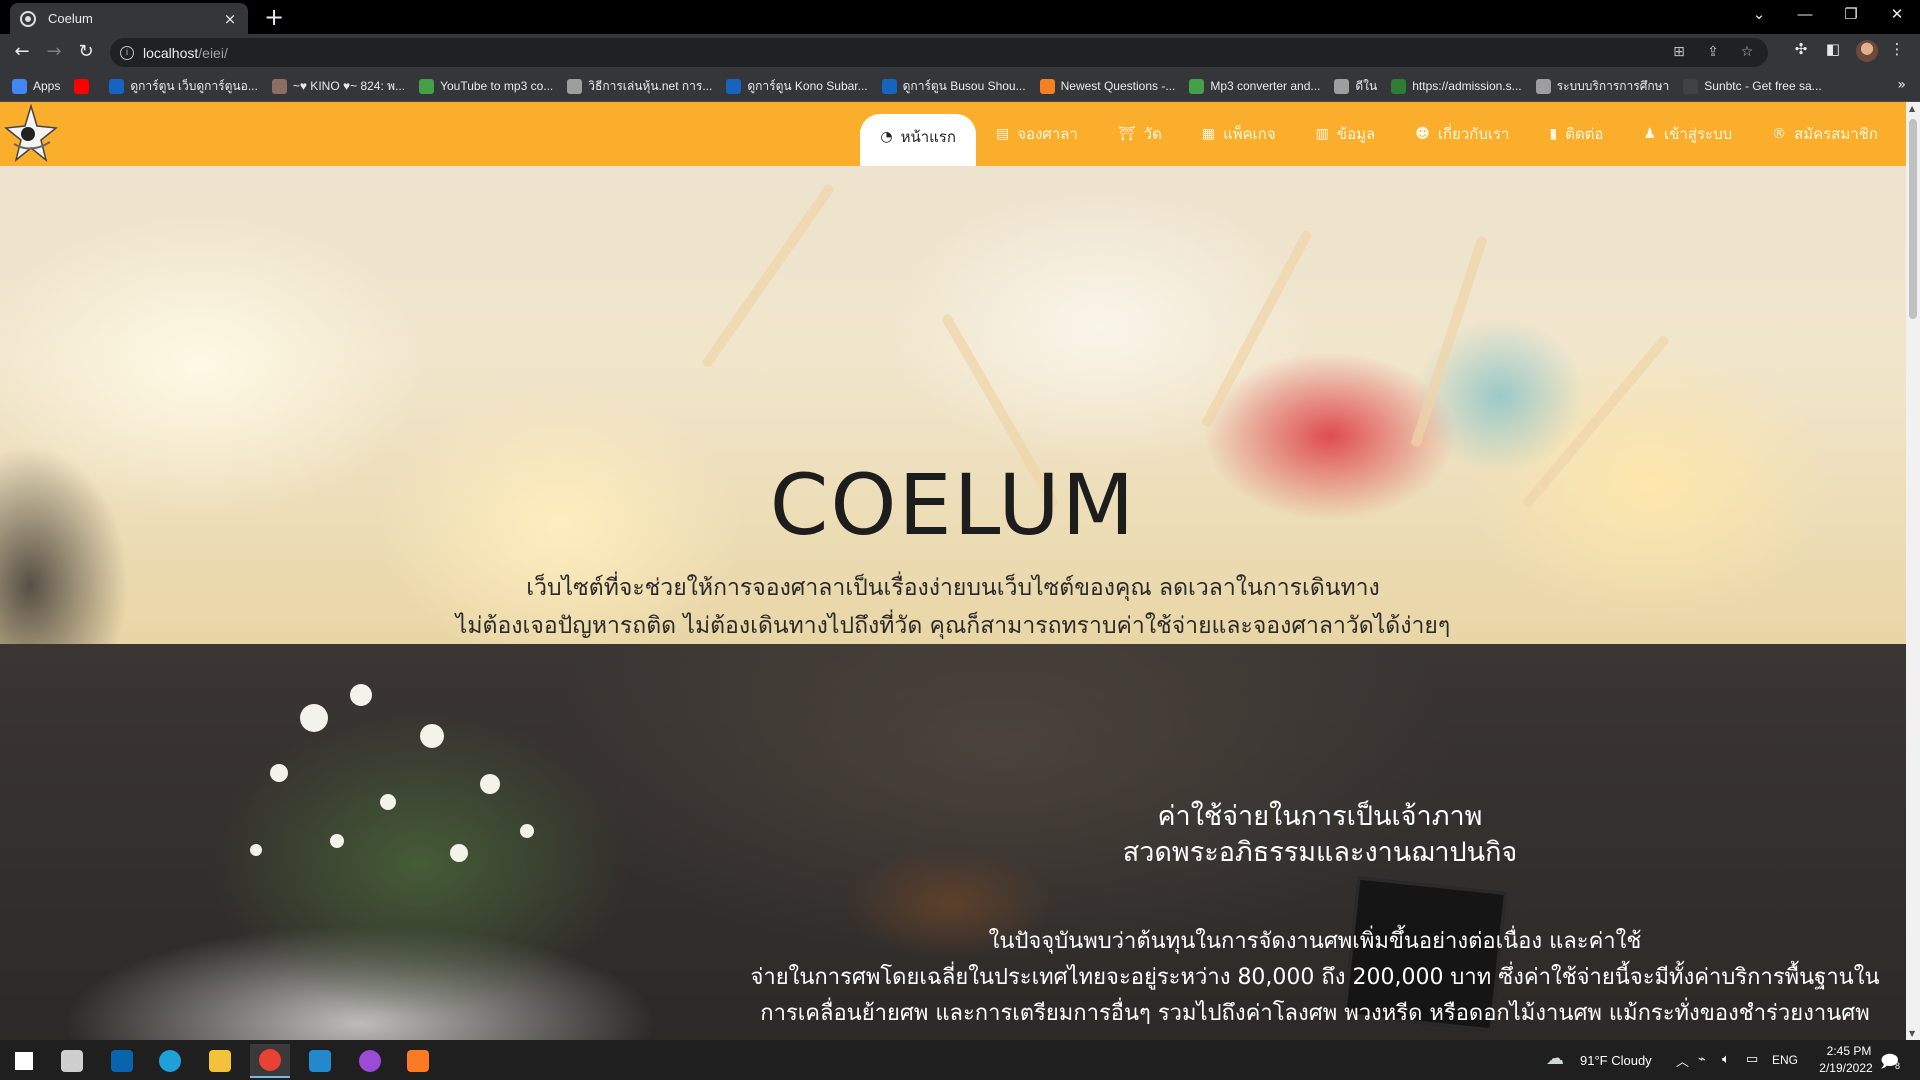 The height and width of the screenshot is (1080, 1920). What do you see at coordinates (928, 137) in the screenshot?
I see `nav-item-label: หน้าแรก` at bounding box center [928, 137].